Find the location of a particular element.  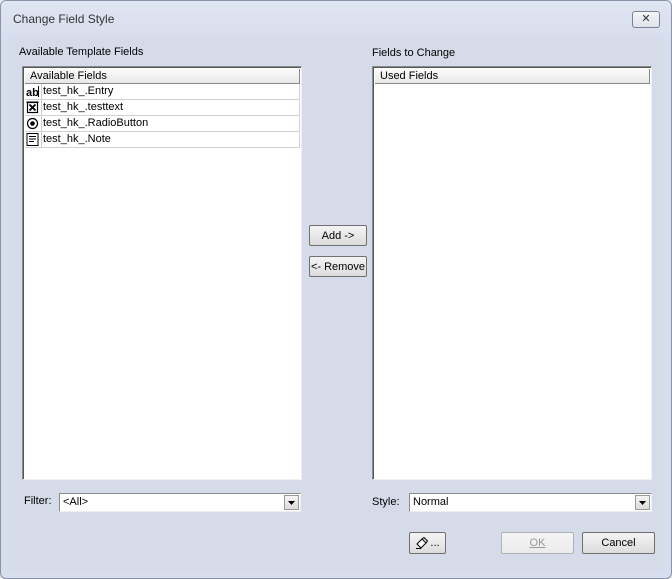

style-label: Style: is located at coordinates (386, 502).